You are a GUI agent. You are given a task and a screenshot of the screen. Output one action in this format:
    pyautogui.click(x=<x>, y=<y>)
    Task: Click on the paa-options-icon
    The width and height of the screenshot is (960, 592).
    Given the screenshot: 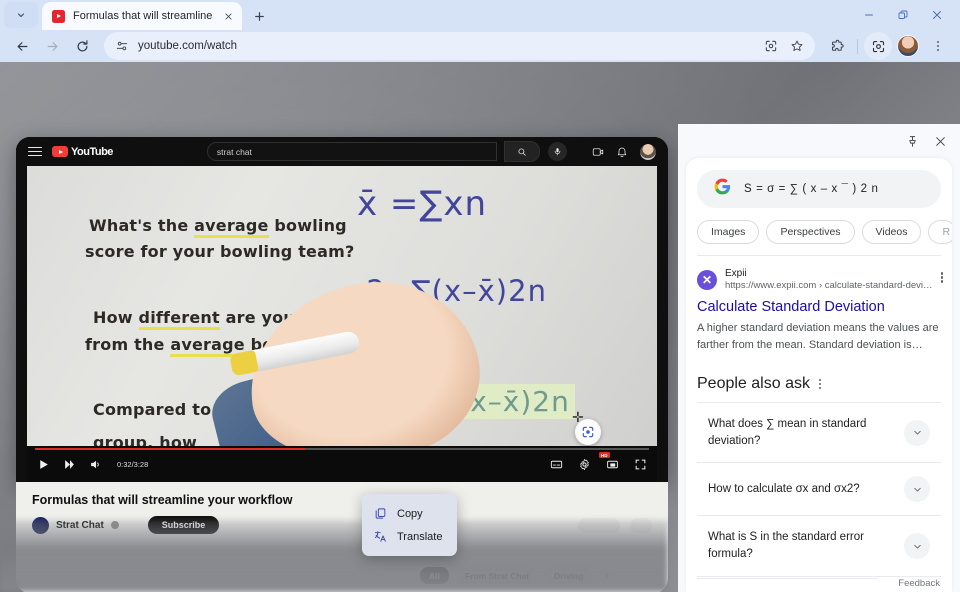 What is the action you would take?
    pyautogui.click(x=820, y=384)
    